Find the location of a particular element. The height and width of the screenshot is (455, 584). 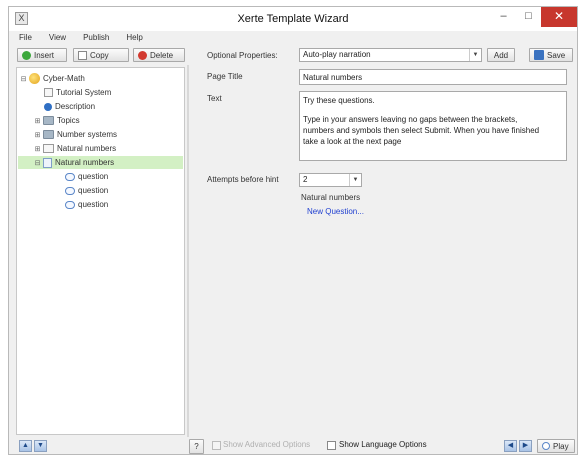

window-controls: – □ ✕ is located at coordinates (534, 17).